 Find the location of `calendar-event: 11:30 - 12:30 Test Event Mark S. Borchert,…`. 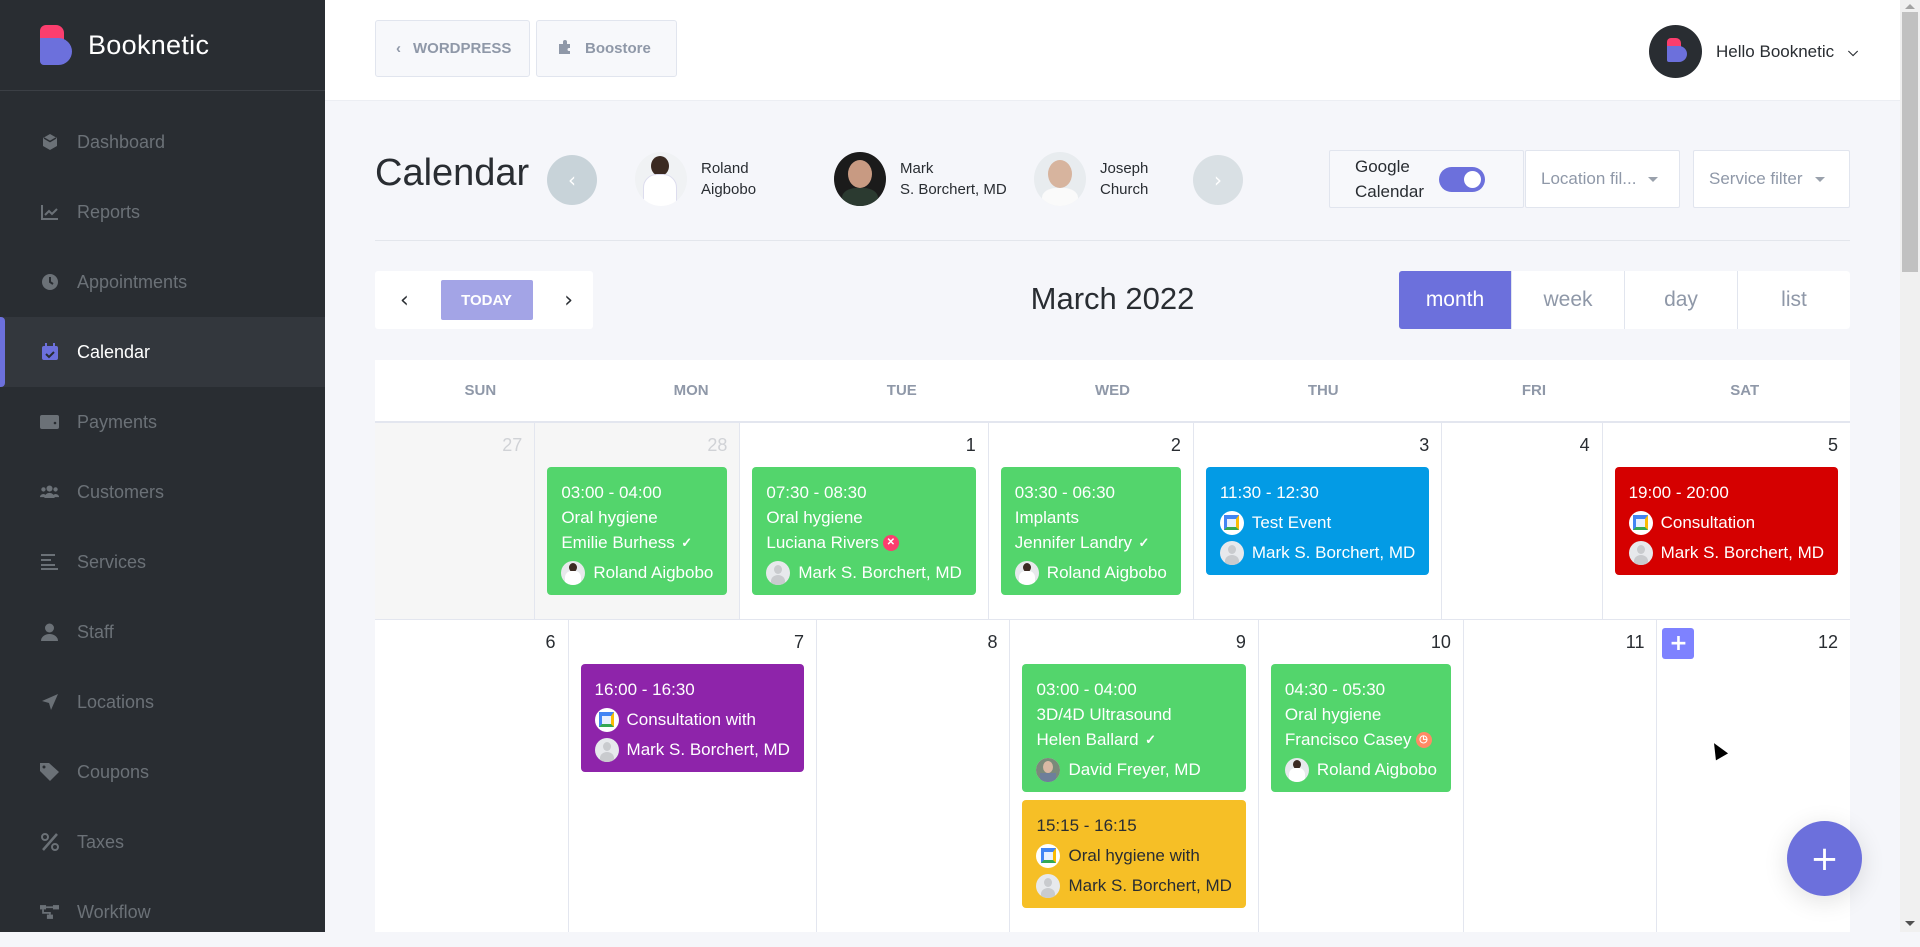

calendar-event: 11:30 - 12:30 Test Event Mark S. Borchert,… is located at coordinates (1317, 521).